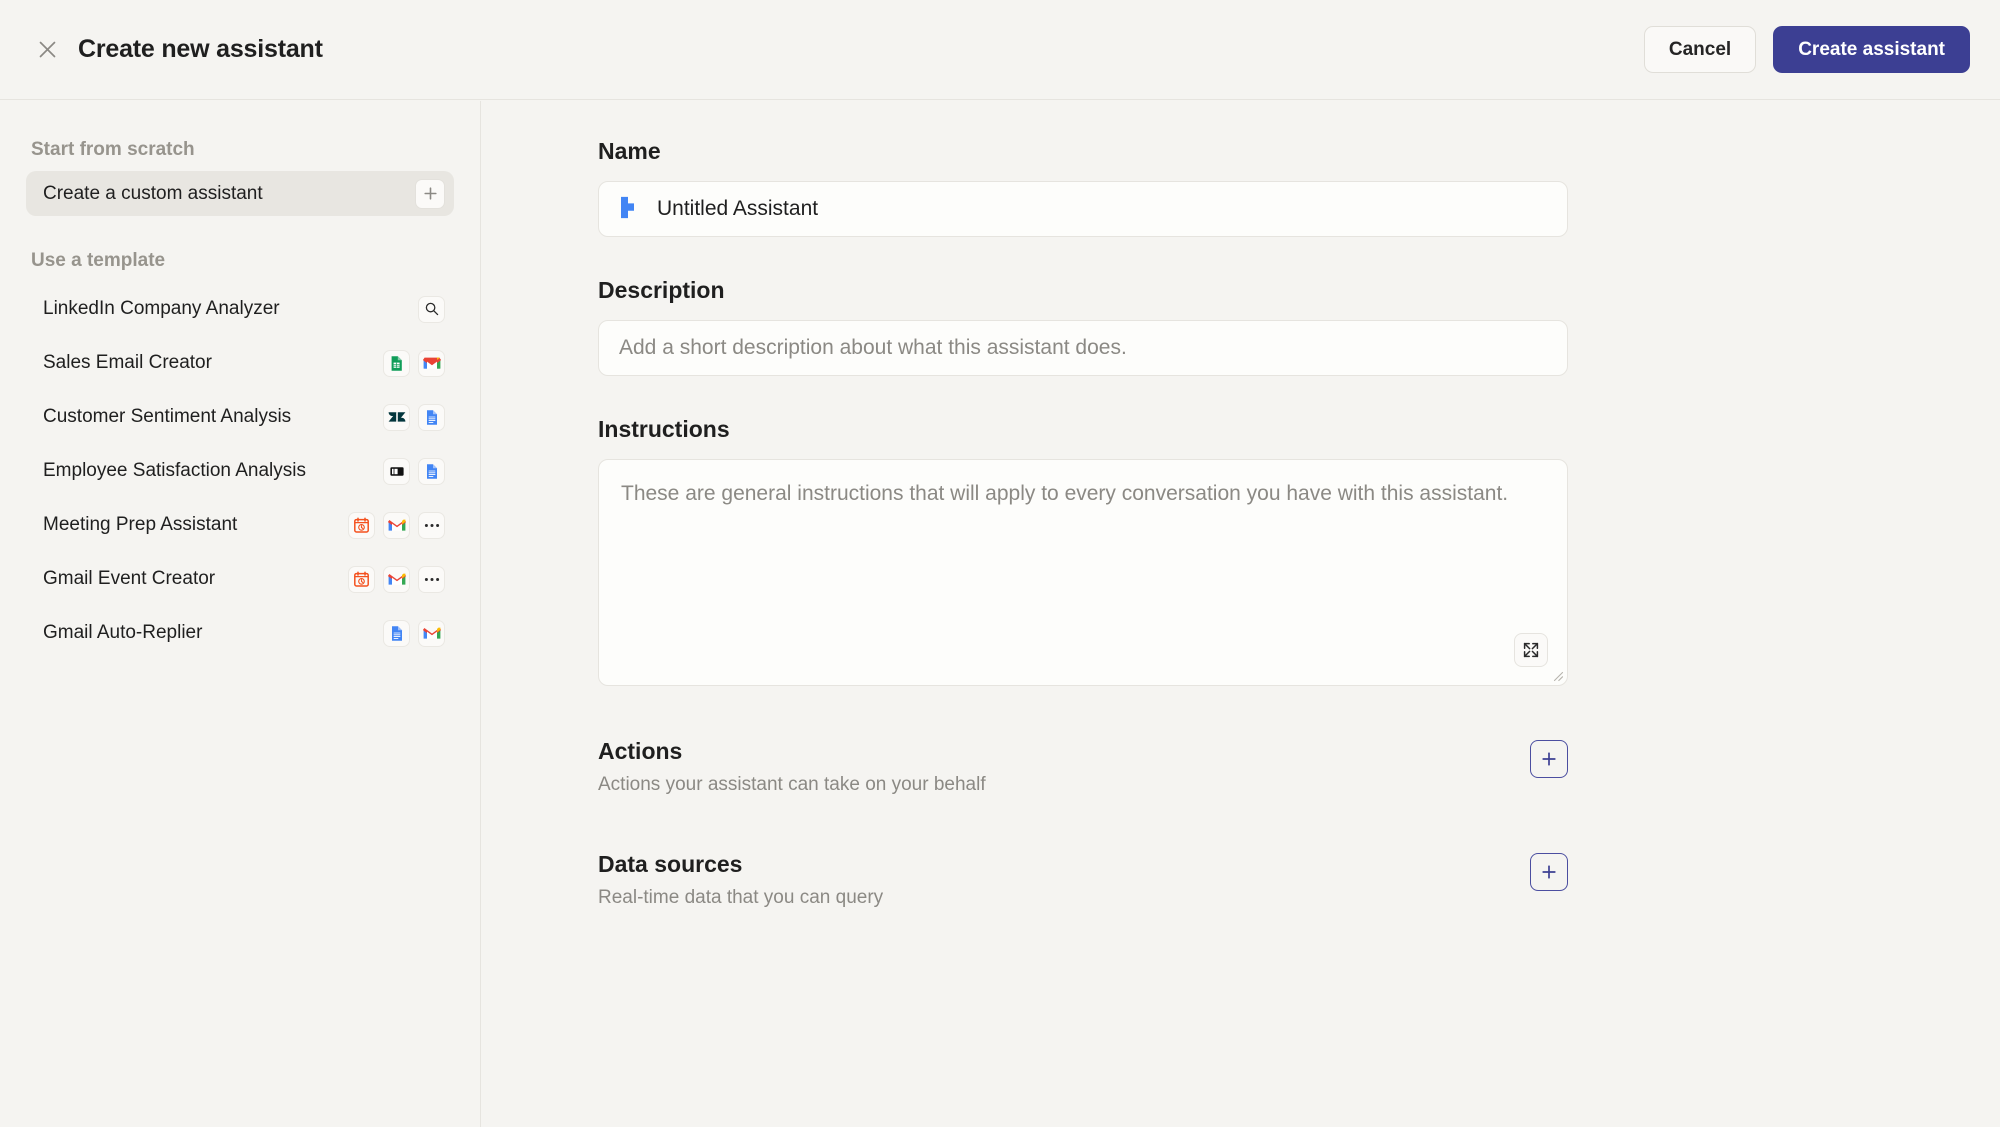 Image resolution: width=2000 pixels, height=1127 pixels. Describe the element at coordinates (174, 470) in the screenshot. I see `sidebar-item-label: Employee Satisfaction Analysis` at that location.